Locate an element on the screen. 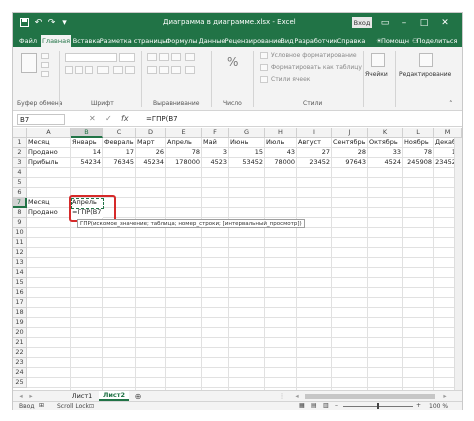 This screenshot has height=421, width=474. font-name-select is located at coordinates (91, 57).